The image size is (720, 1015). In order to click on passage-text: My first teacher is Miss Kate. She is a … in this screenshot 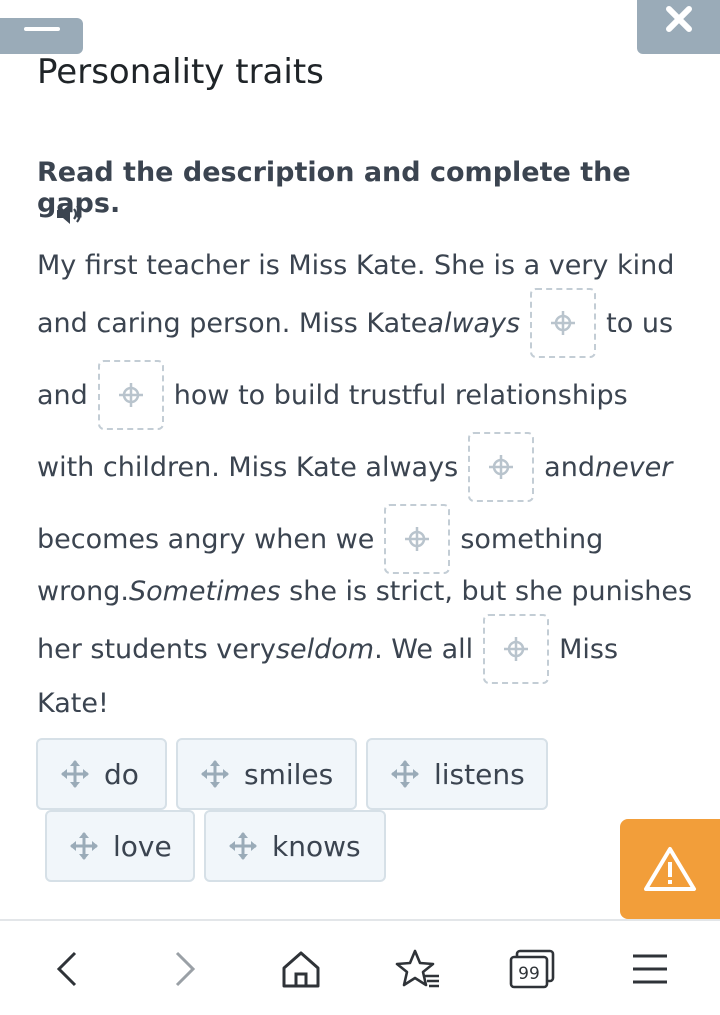, I will do `click(356, 265)`.